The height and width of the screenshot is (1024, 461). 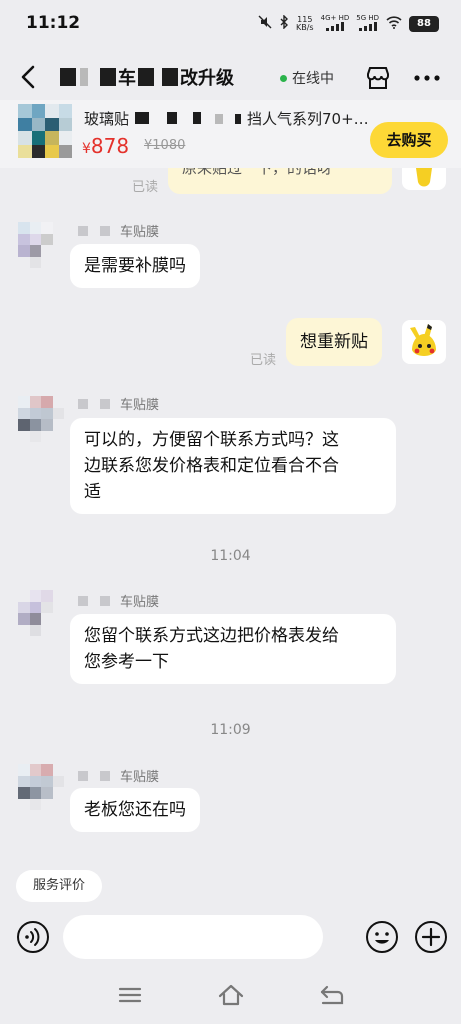 I want to click on status-bar: 11:12 115 KB/s 4G+ HD 5G HD 88, so click(x=230, y=22).